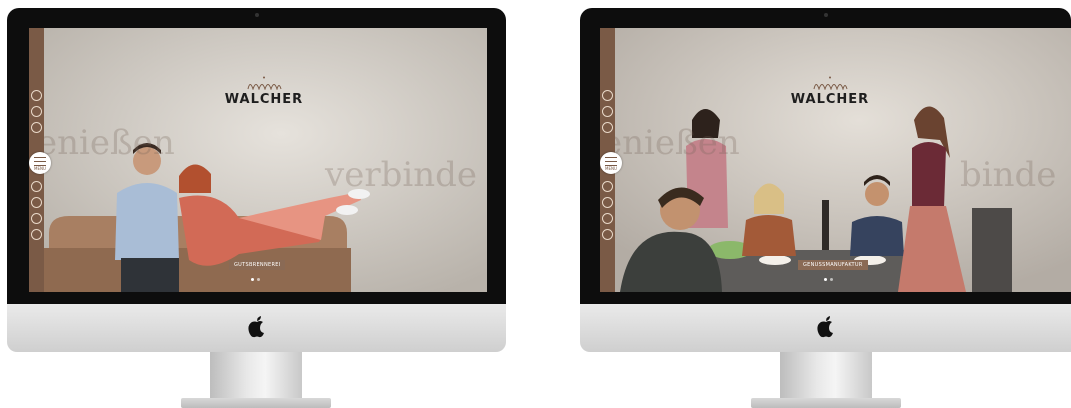 The height and width of the screenshot is (408, 1071). Describe the element at coordinates (1008, 175) in the screenshot. I see `script-word-right: binde` at that location.